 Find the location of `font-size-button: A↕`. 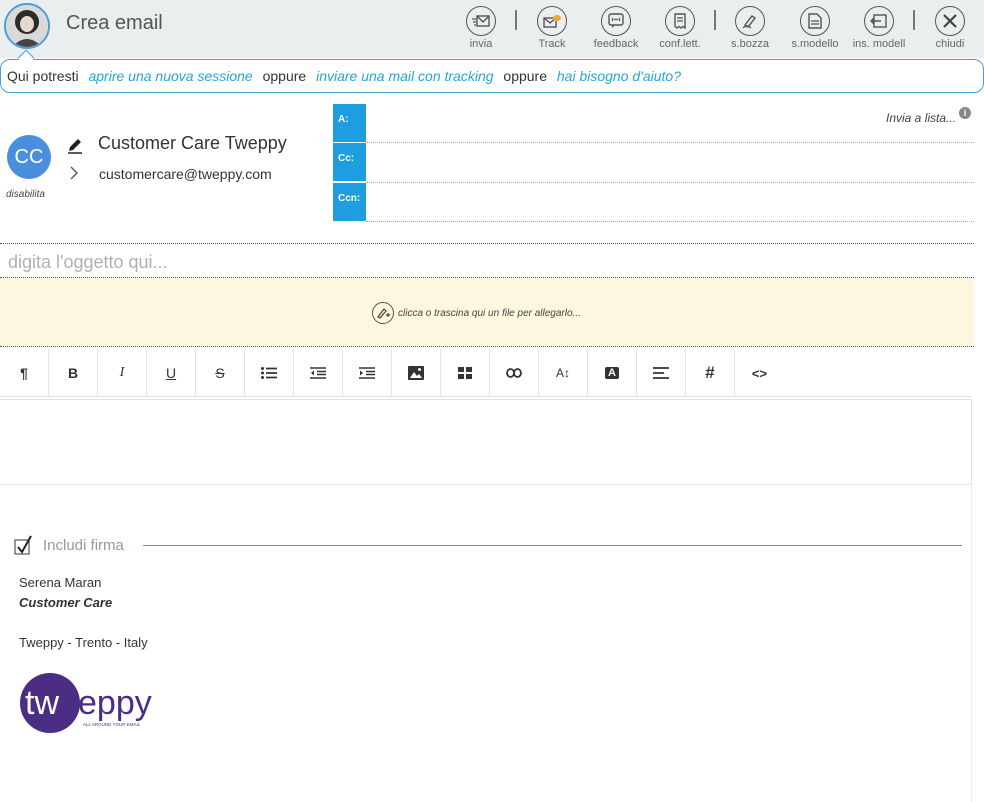

font-size-button: A↕ is located at coordinates (563, 373).